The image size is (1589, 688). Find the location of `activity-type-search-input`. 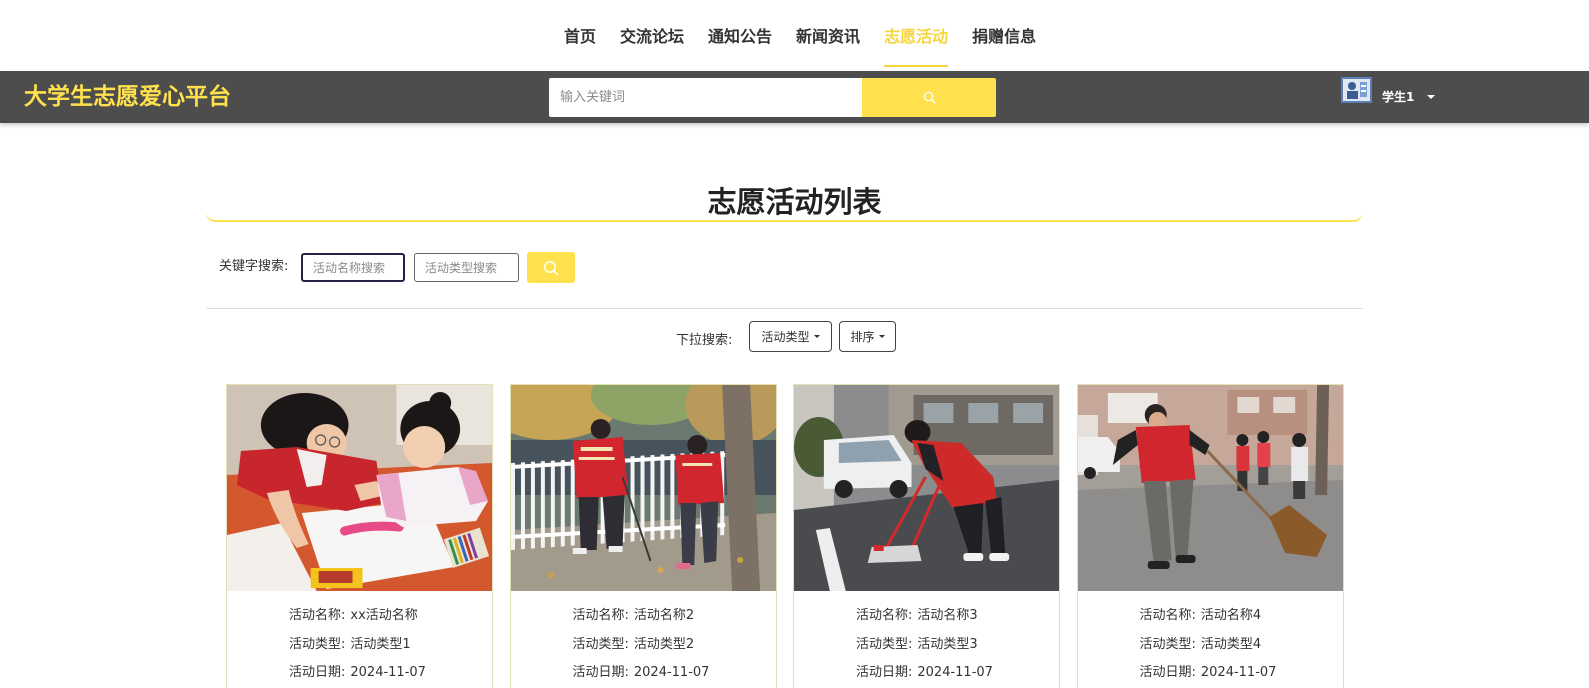

activity-type-search-input is located at coordinates (466, 267).